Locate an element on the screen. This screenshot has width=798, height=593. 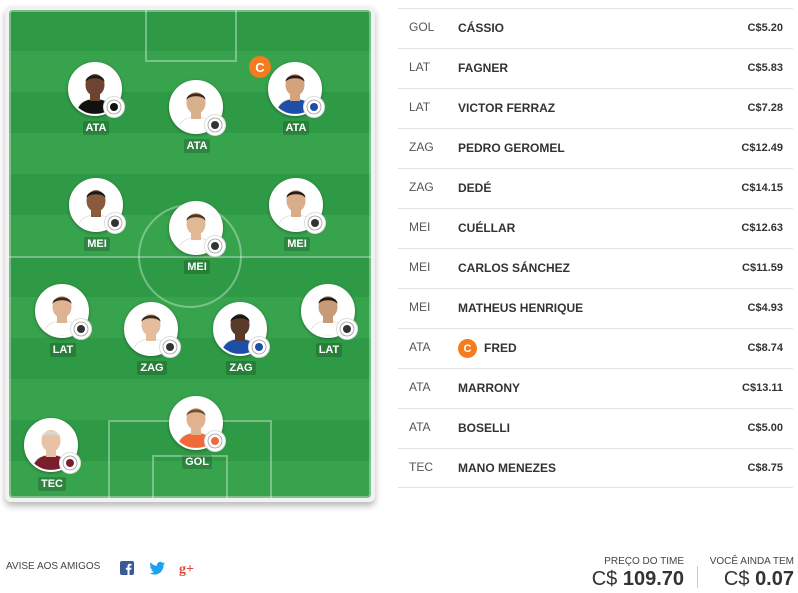
team-price-currency: C$ is located at coordinates (604, 579).